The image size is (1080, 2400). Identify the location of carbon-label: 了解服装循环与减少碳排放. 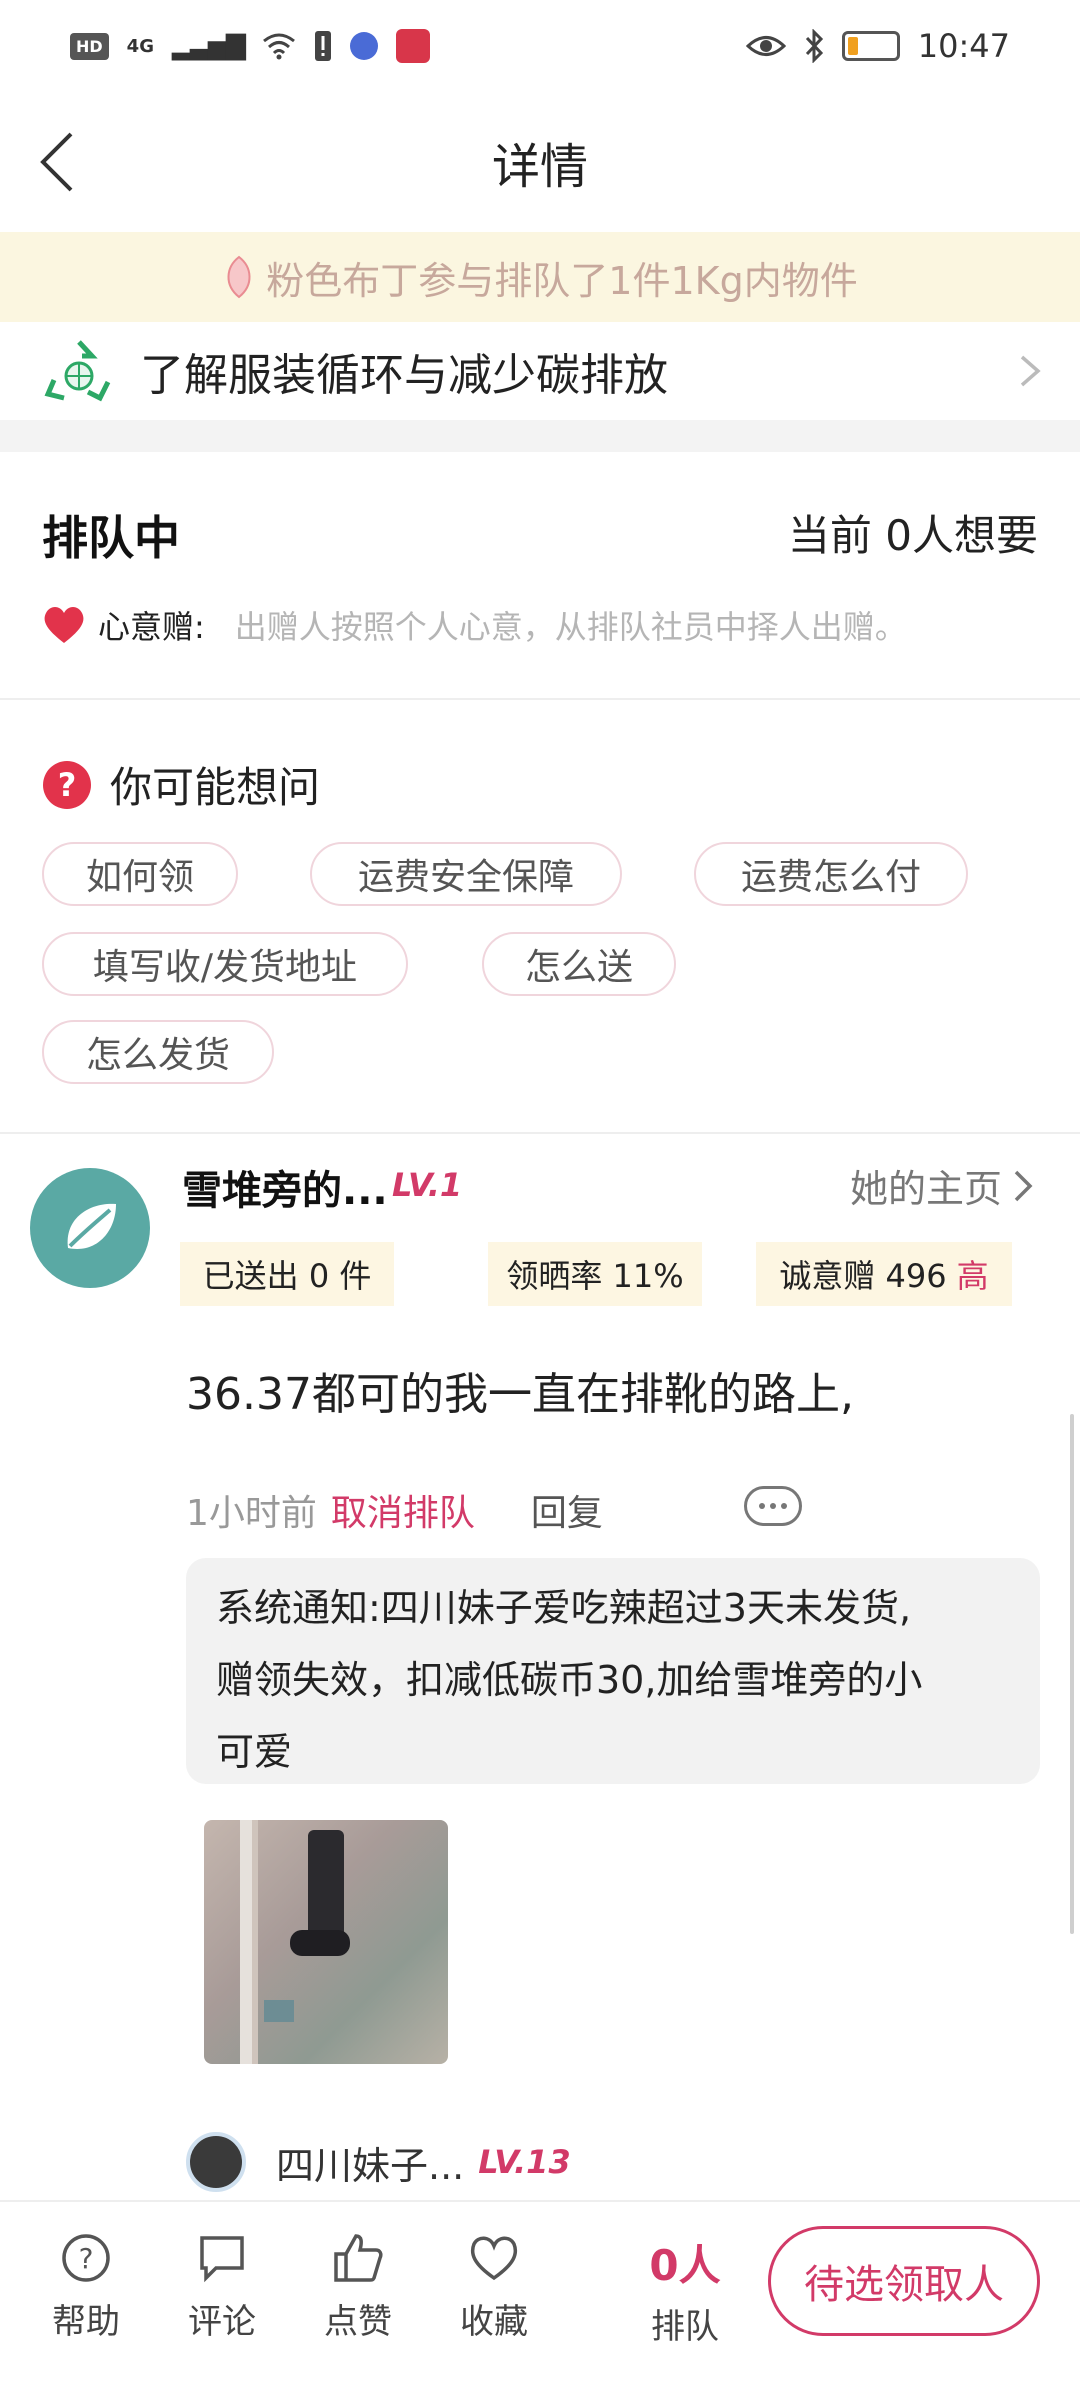
(404, 375).